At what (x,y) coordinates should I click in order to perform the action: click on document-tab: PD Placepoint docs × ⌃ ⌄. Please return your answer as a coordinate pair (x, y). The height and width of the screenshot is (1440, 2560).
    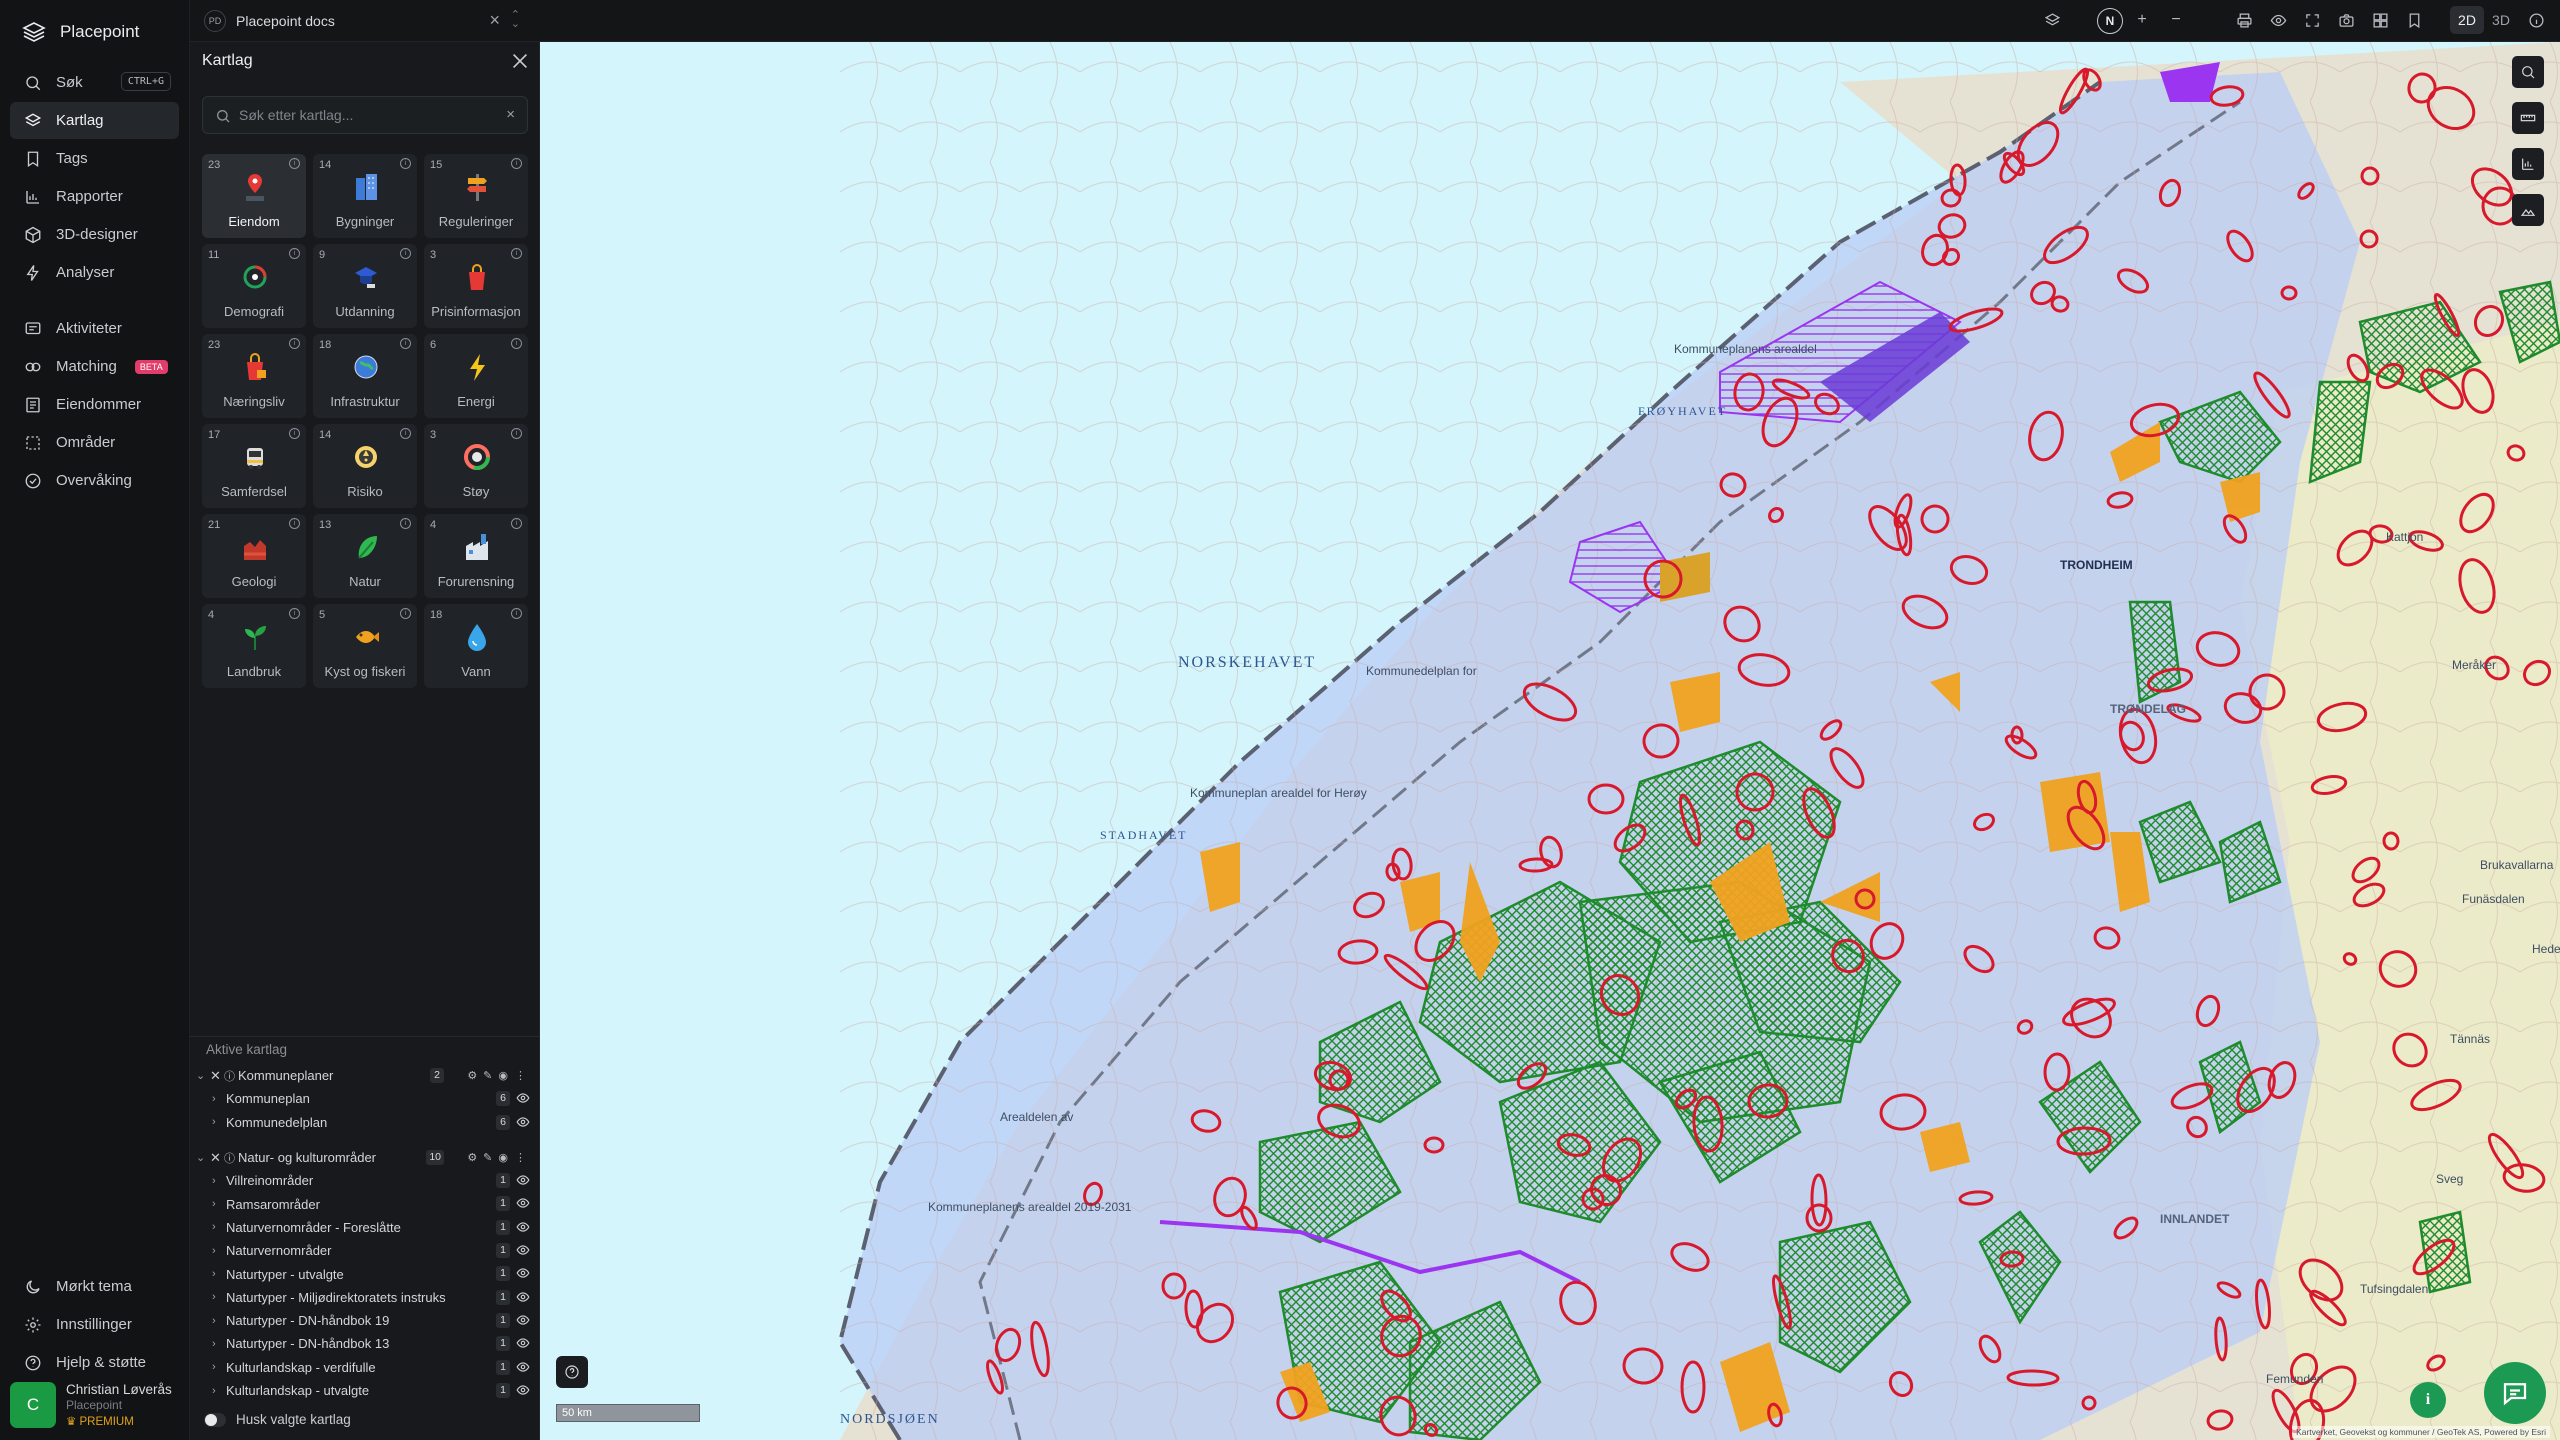
    Looking at the image, I should click on (364, 21).